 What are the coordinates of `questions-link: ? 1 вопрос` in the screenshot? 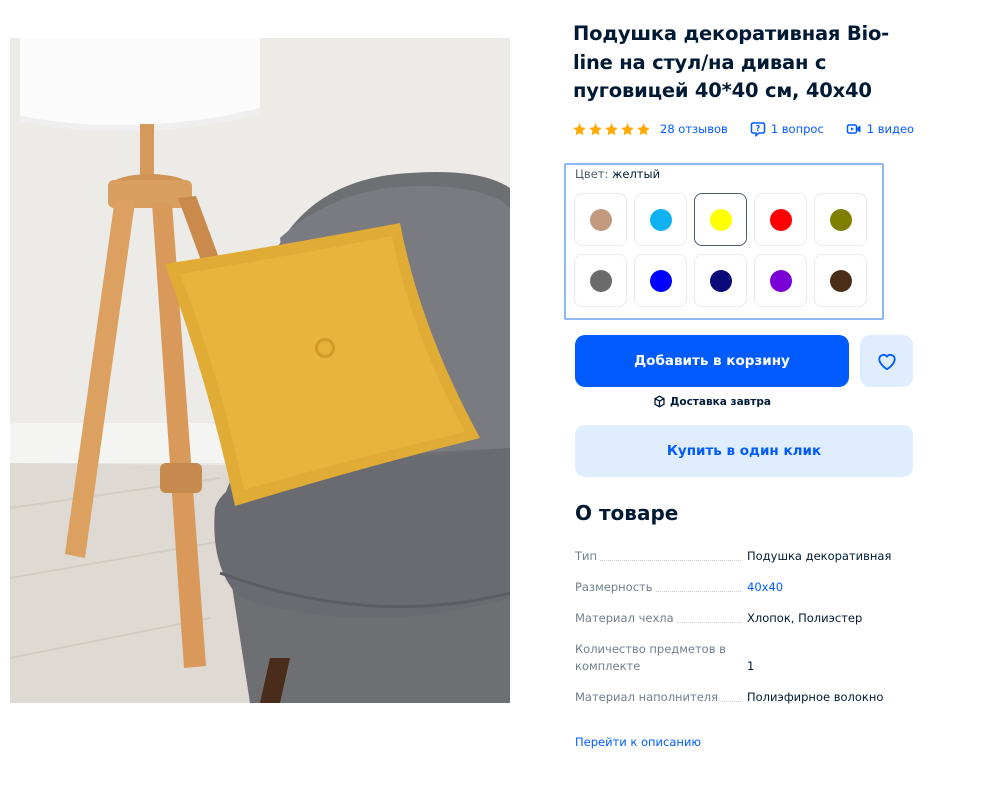 It's located at (787, 129).